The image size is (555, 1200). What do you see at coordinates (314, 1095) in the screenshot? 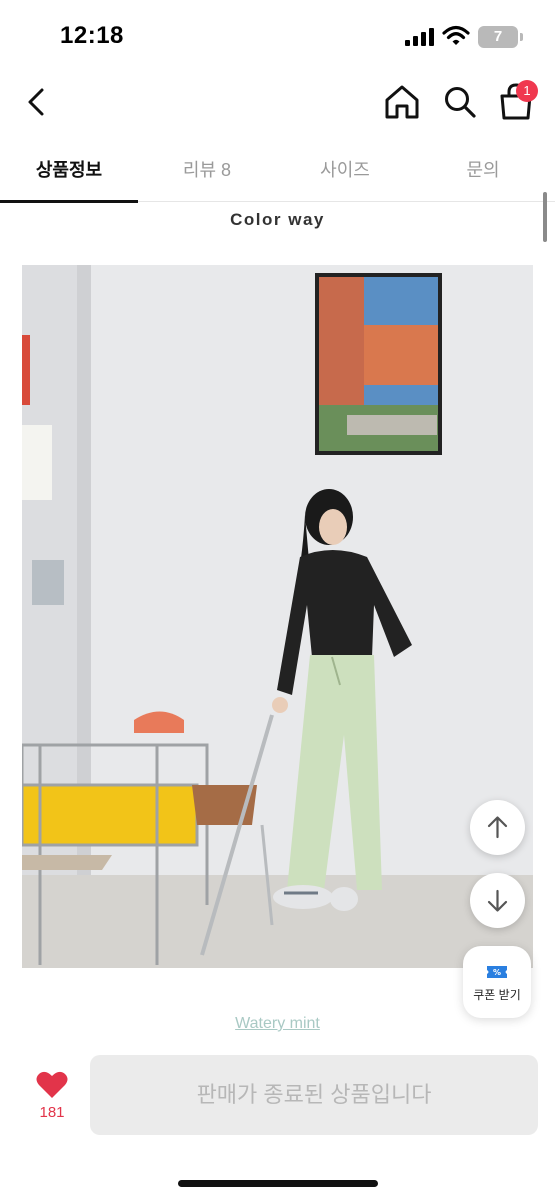
I see `sold-out-button: 판매가 종료된 상품입니다` at bounding box center [314, 1095].